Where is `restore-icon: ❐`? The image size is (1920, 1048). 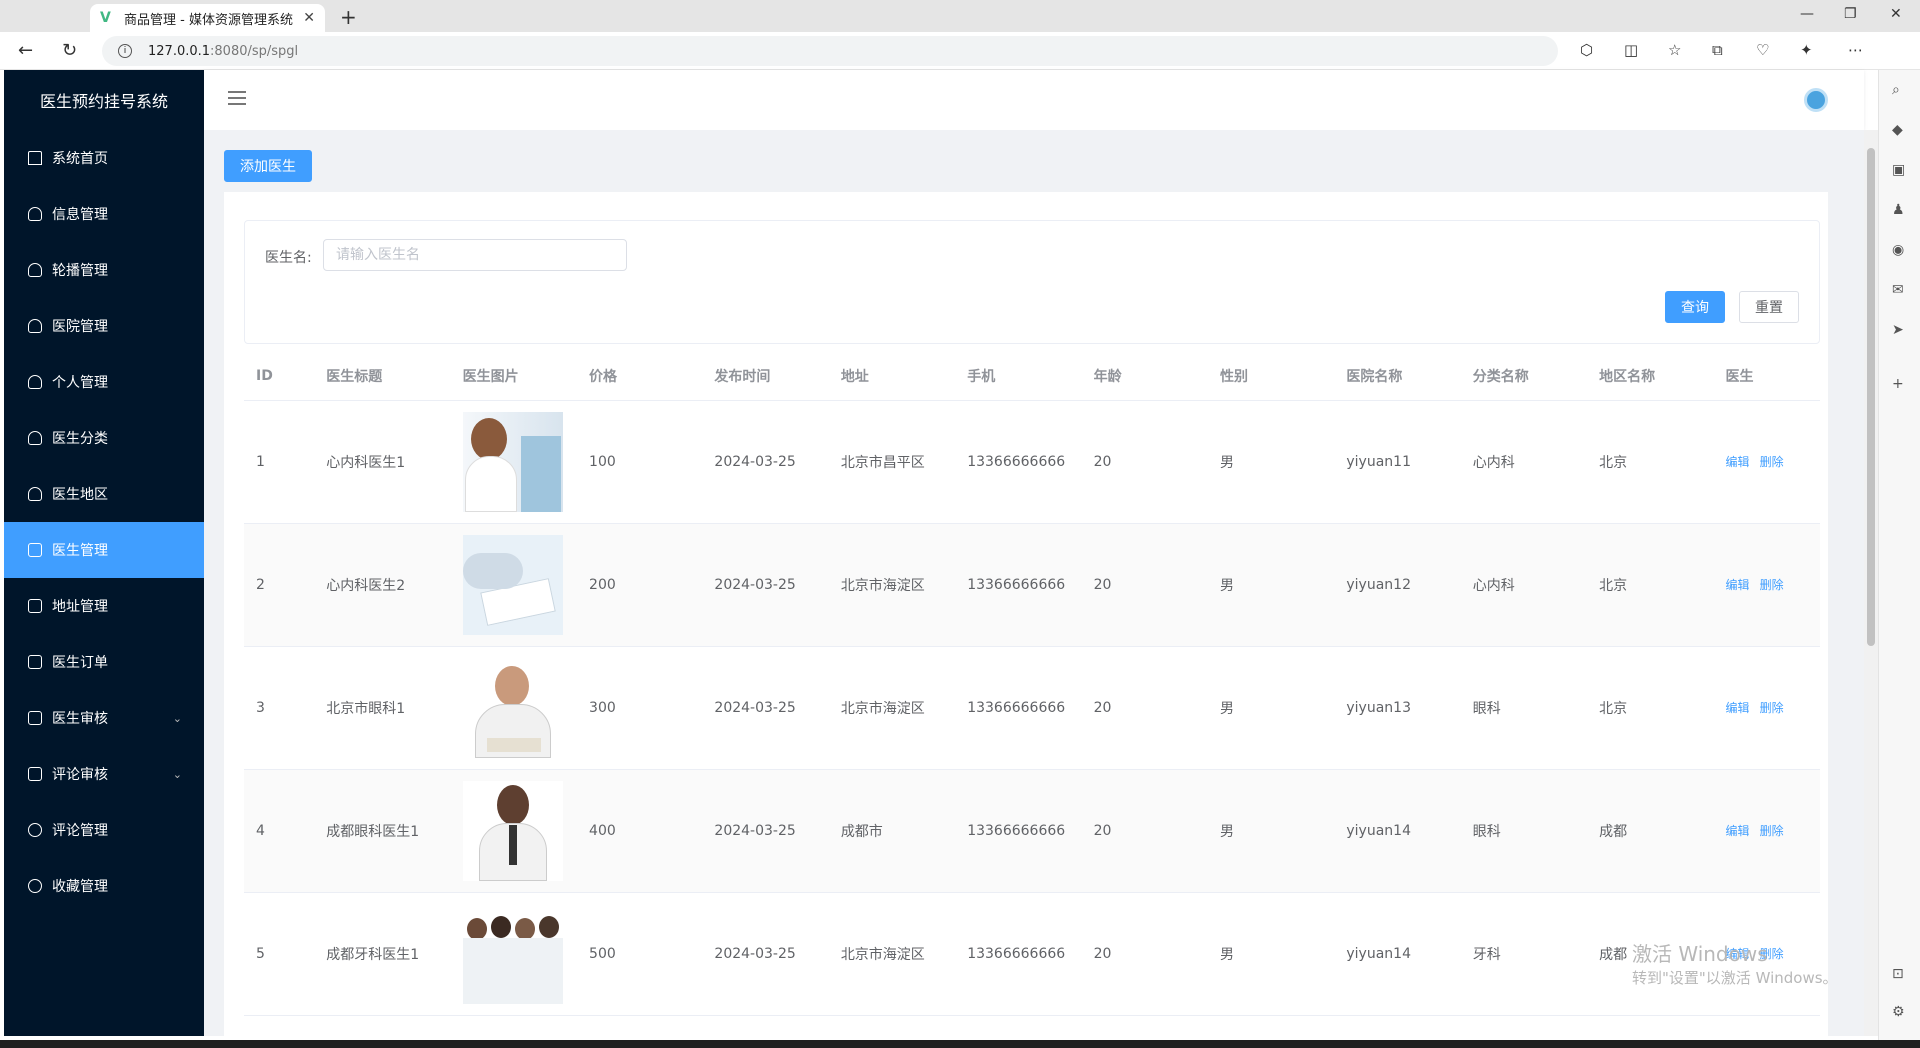 restore-icon: ❐ is located at coordinates (1850, 14).